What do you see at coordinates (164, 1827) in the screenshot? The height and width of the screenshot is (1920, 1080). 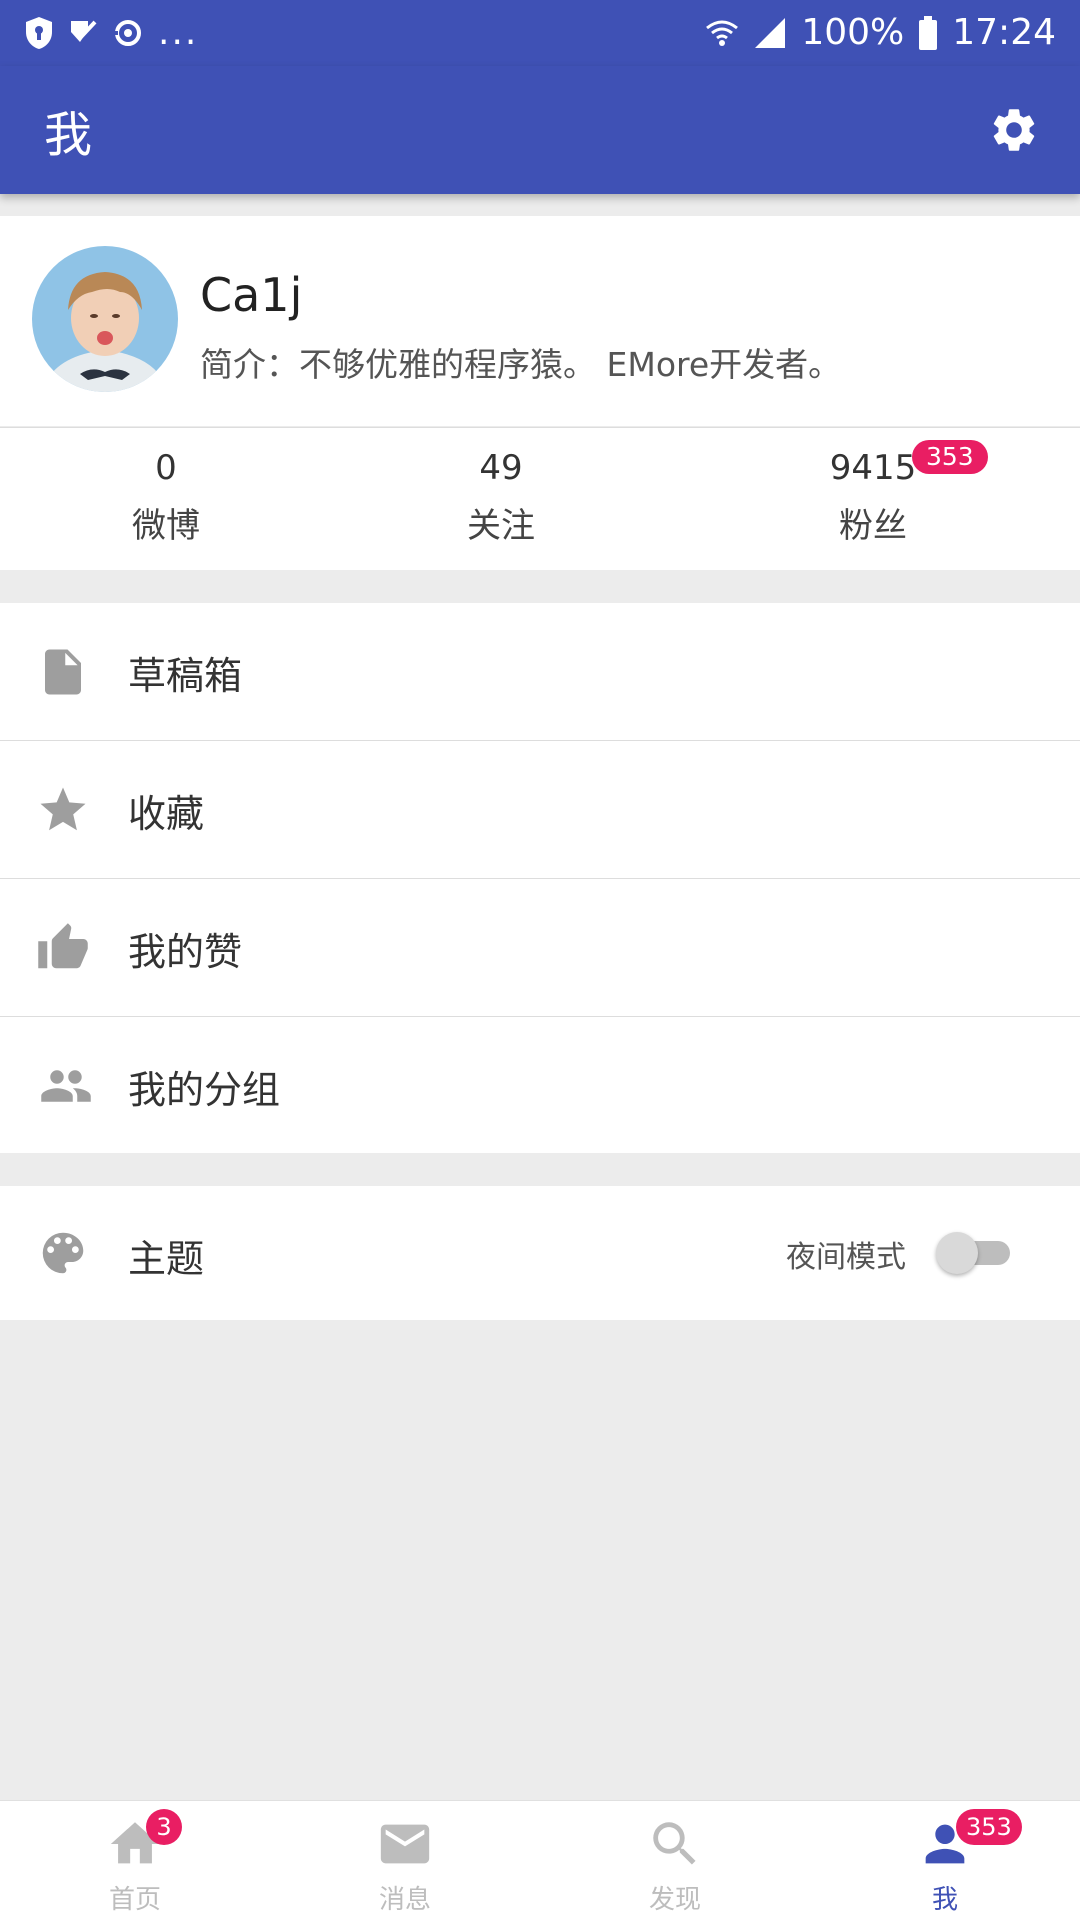 I see `nav-home-badge: 3` at bounding box center [164, 1827].